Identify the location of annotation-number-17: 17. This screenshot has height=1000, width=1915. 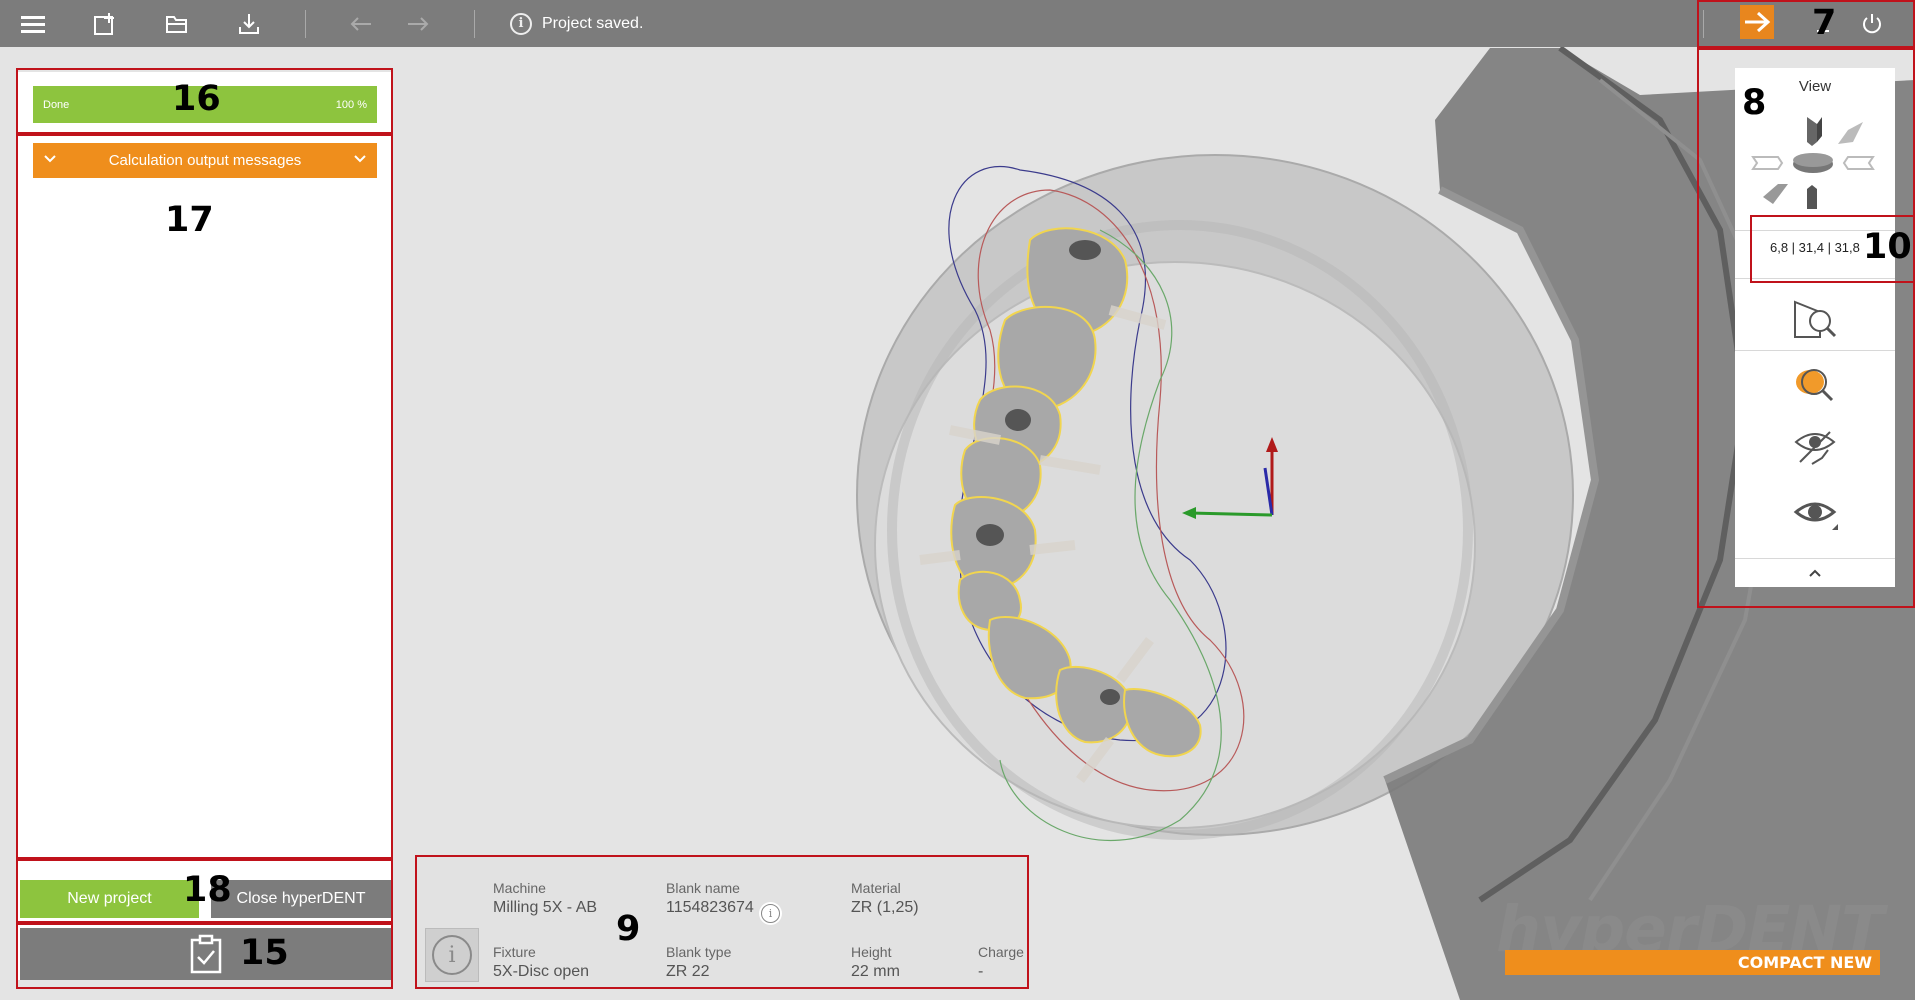
(189, 220).